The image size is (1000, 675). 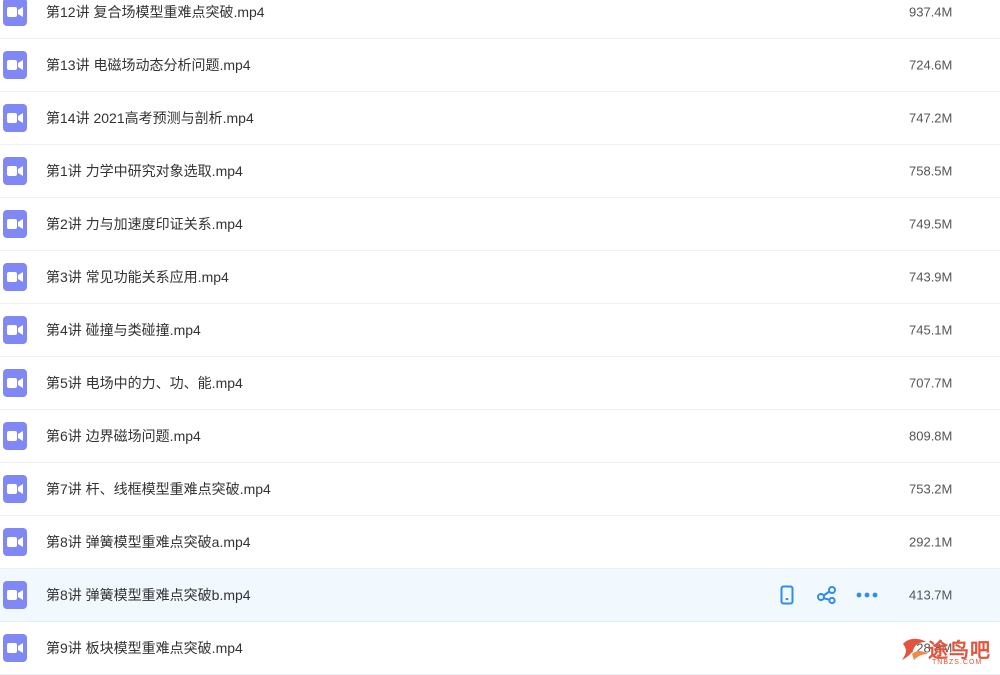 What do you see at coordinates (931, 542) in the screenshot?
I see `file-size: 292.1M` at bounding box center [931, 542].